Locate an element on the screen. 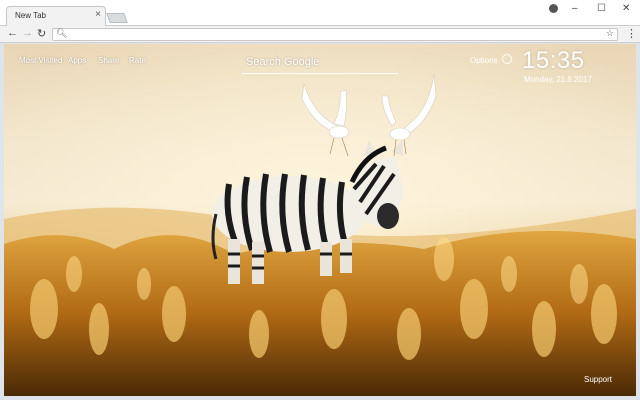 The image size is (640, 400). back-button: ← is located at coordinates (12, 33).